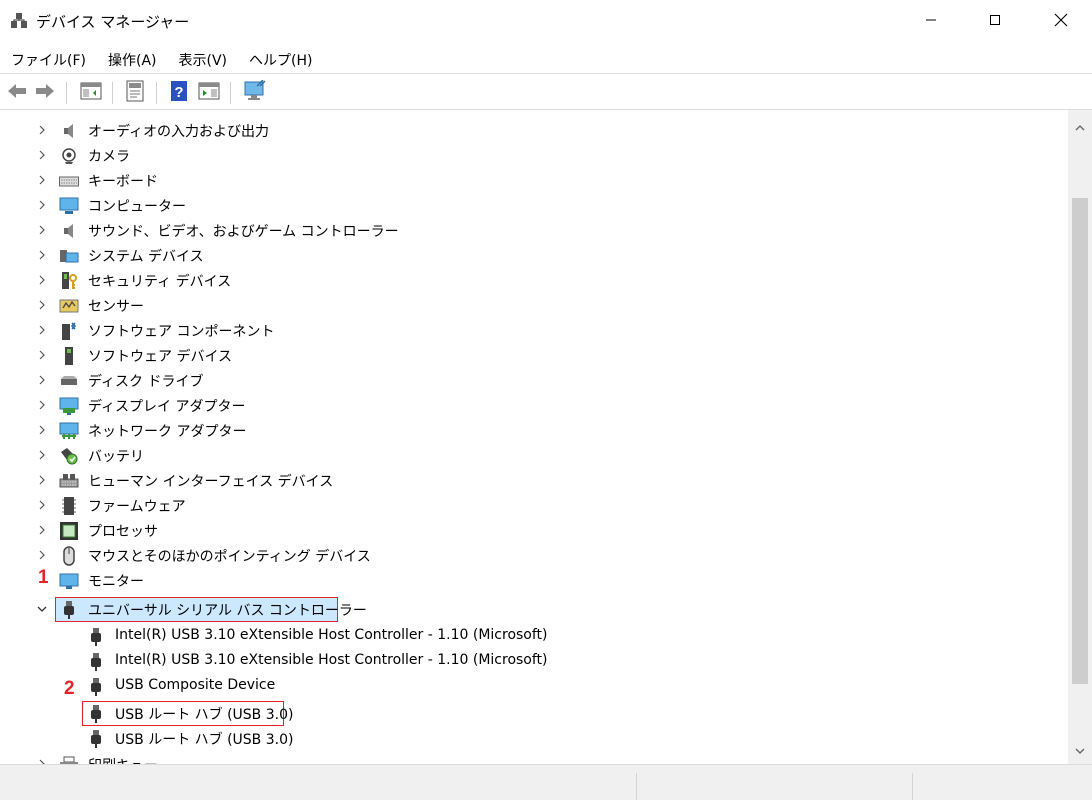 This screenshot has height=800, width=1092. Describe the element at coordinates (91, 93) in the screenshot. I see `show-hide-console-tree-button` at that location.